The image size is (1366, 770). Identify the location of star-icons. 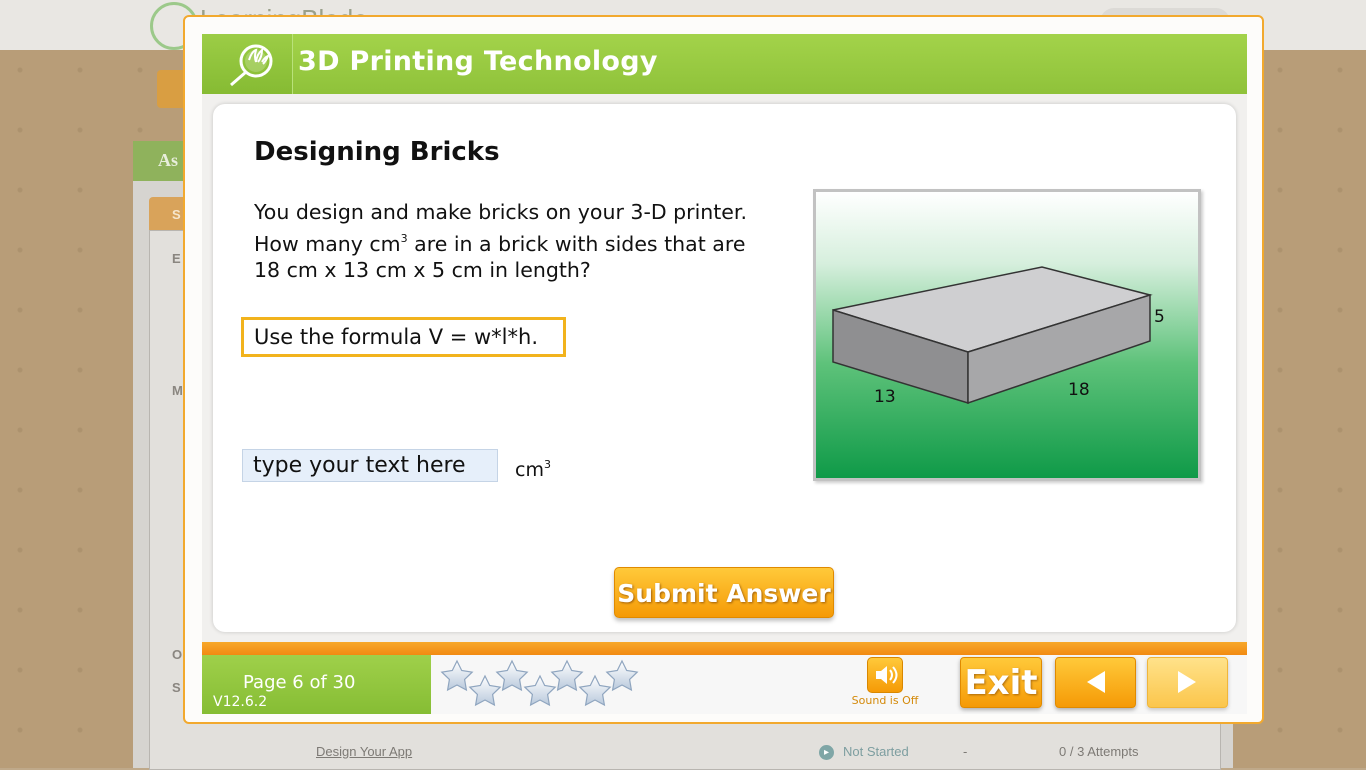
(539, 683).